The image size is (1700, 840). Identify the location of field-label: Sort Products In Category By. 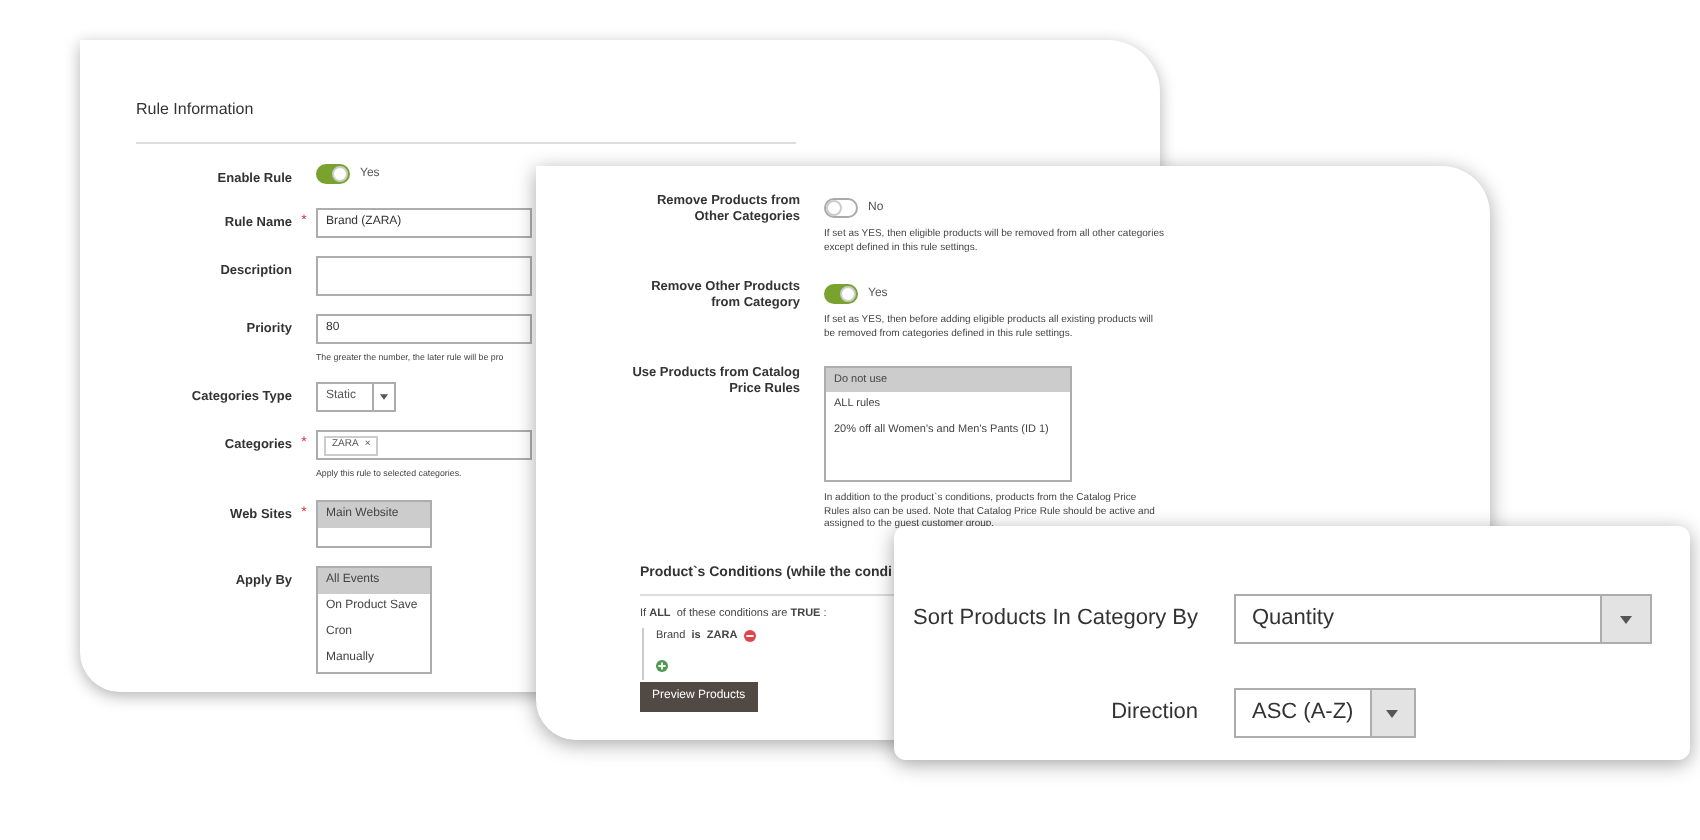
(1054, 619).